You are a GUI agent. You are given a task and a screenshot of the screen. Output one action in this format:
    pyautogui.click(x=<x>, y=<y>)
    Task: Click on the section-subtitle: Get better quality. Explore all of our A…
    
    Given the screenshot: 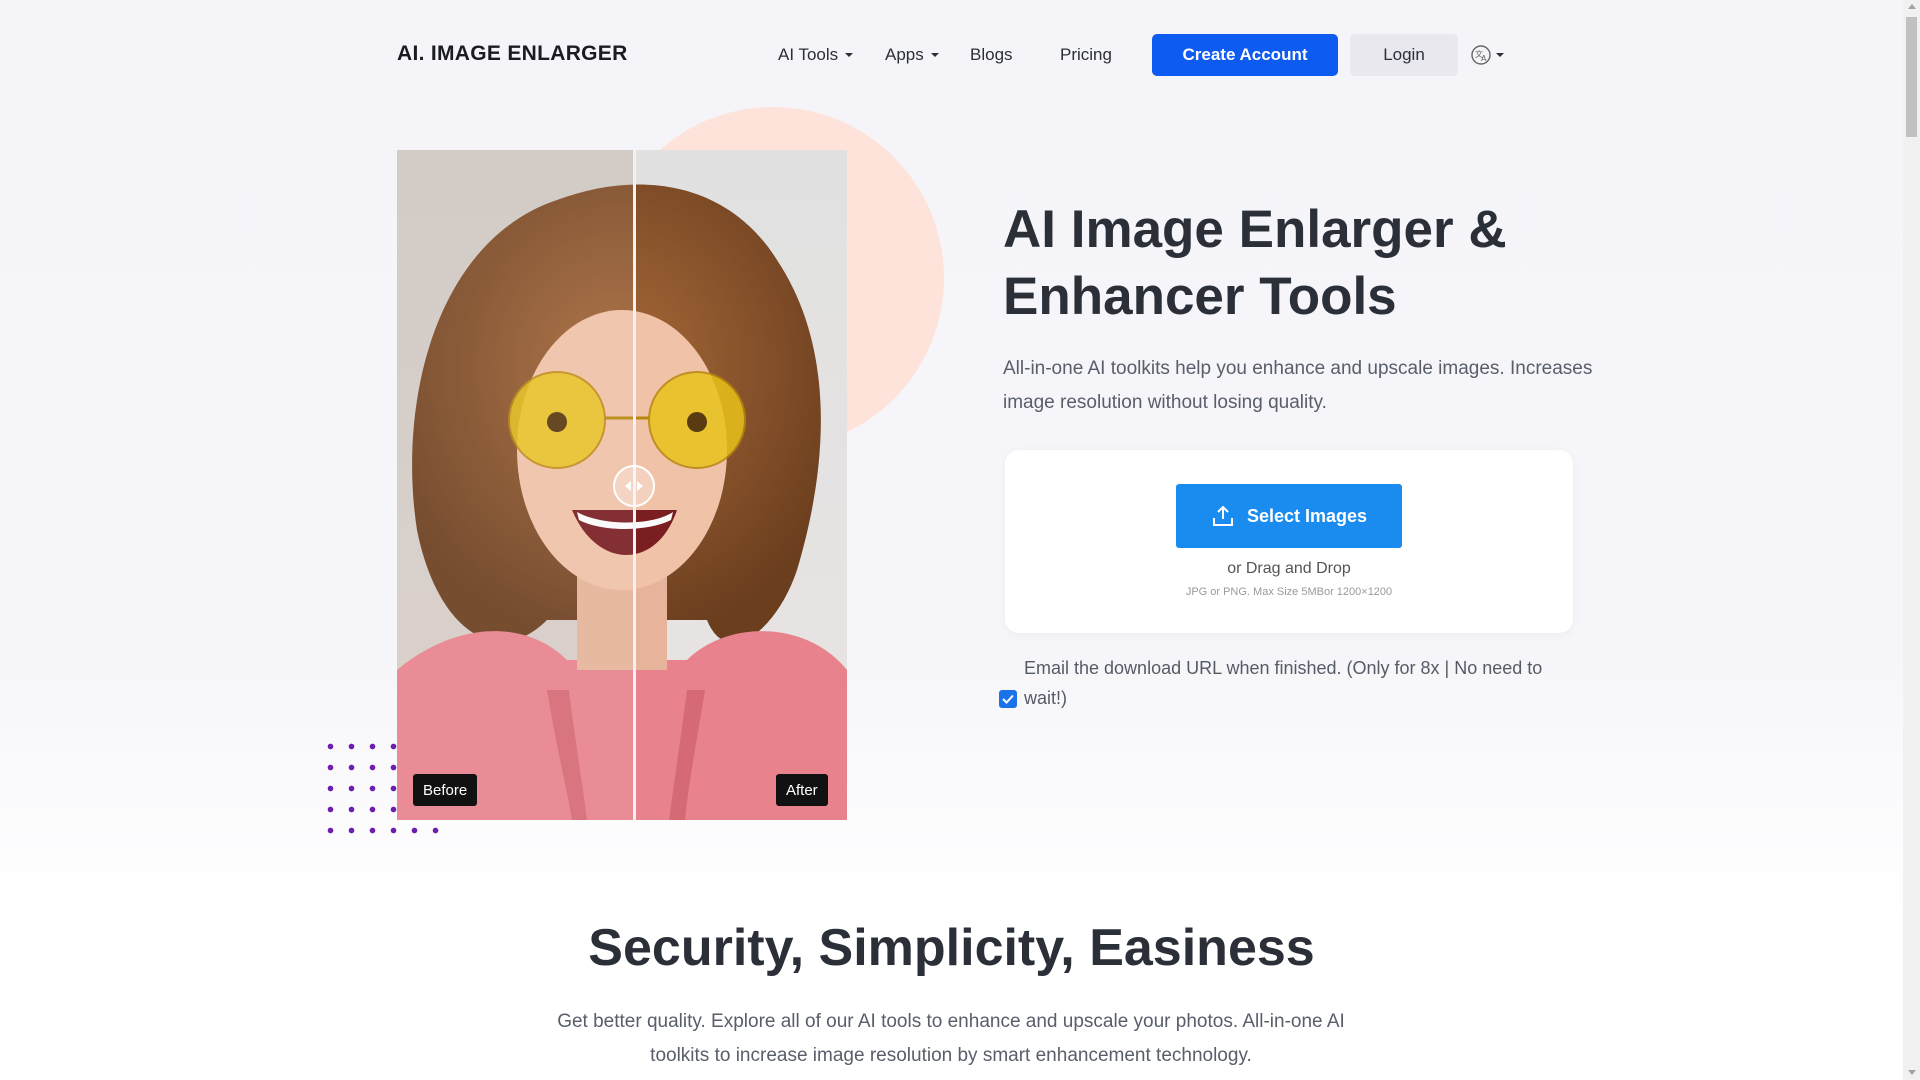 What is the action you would take?
    pyautogui.click(x=951, y=1038)
    